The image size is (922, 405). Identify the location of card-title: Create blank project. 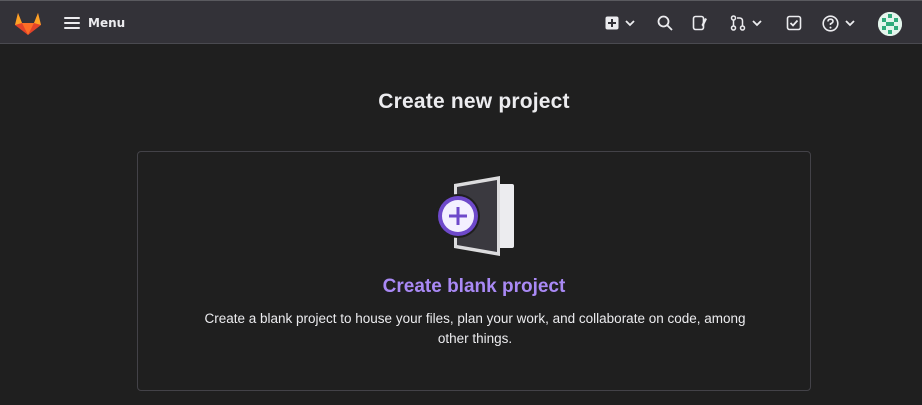
(474, 286).